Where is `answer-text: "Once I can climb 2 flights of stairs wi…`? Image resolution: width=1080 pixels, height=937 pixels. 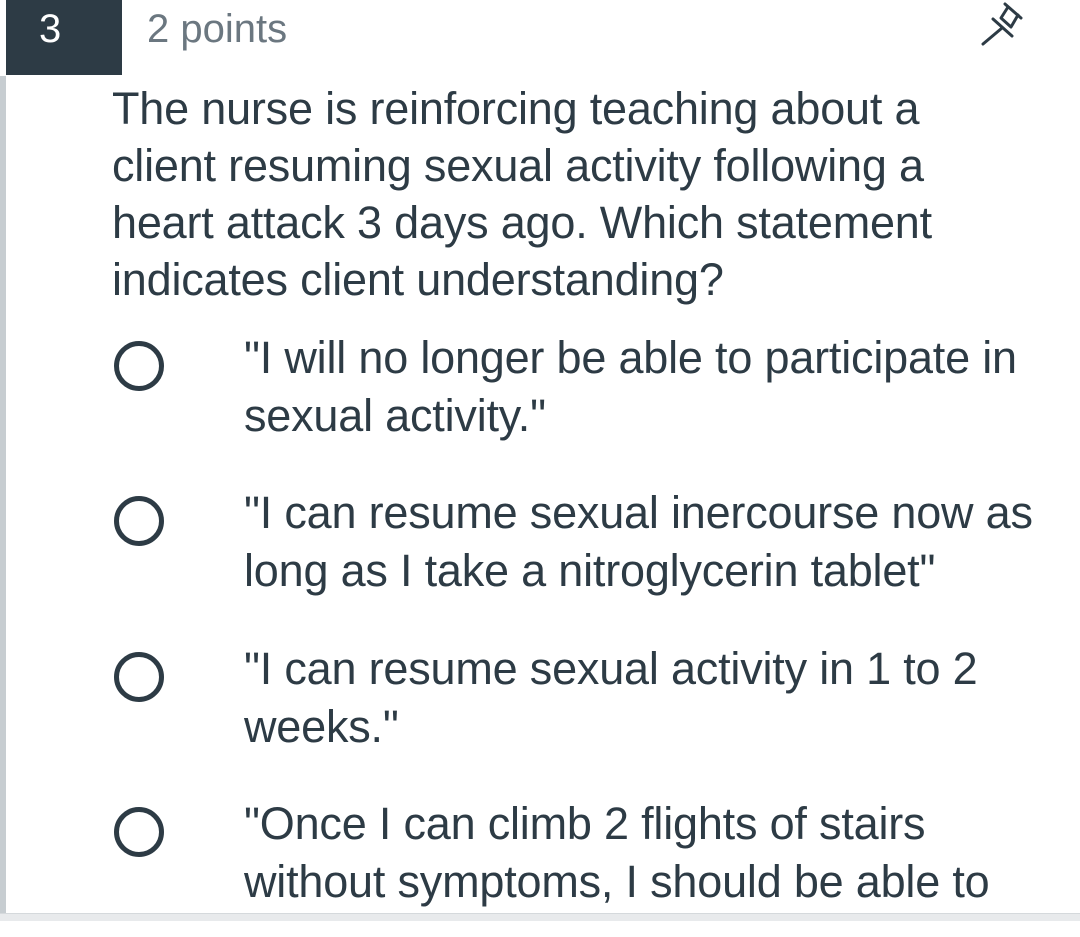 answer-text: "Once I can climb 2 flights of stairs wi… is located at coordinates (617, 852).